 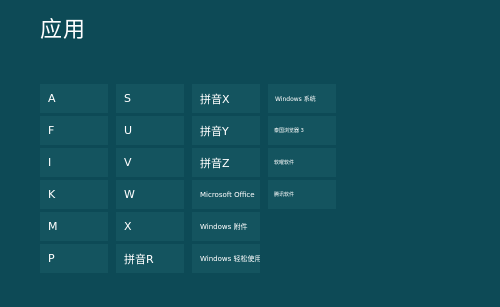 What do you see at coordinates (150, 98) in the screenshot?
I see `group-tile: S` at bounding box center [150, 98].